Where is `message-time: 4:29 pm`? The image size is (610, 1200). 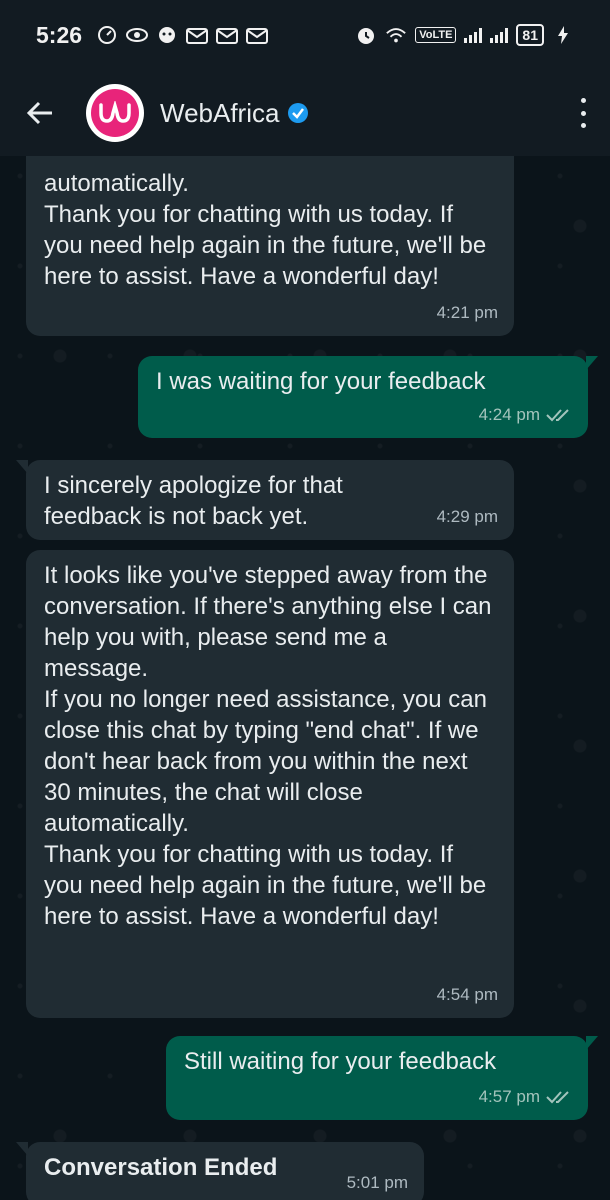 message-time: 4:29 pm is located at coordinates (467, 516).